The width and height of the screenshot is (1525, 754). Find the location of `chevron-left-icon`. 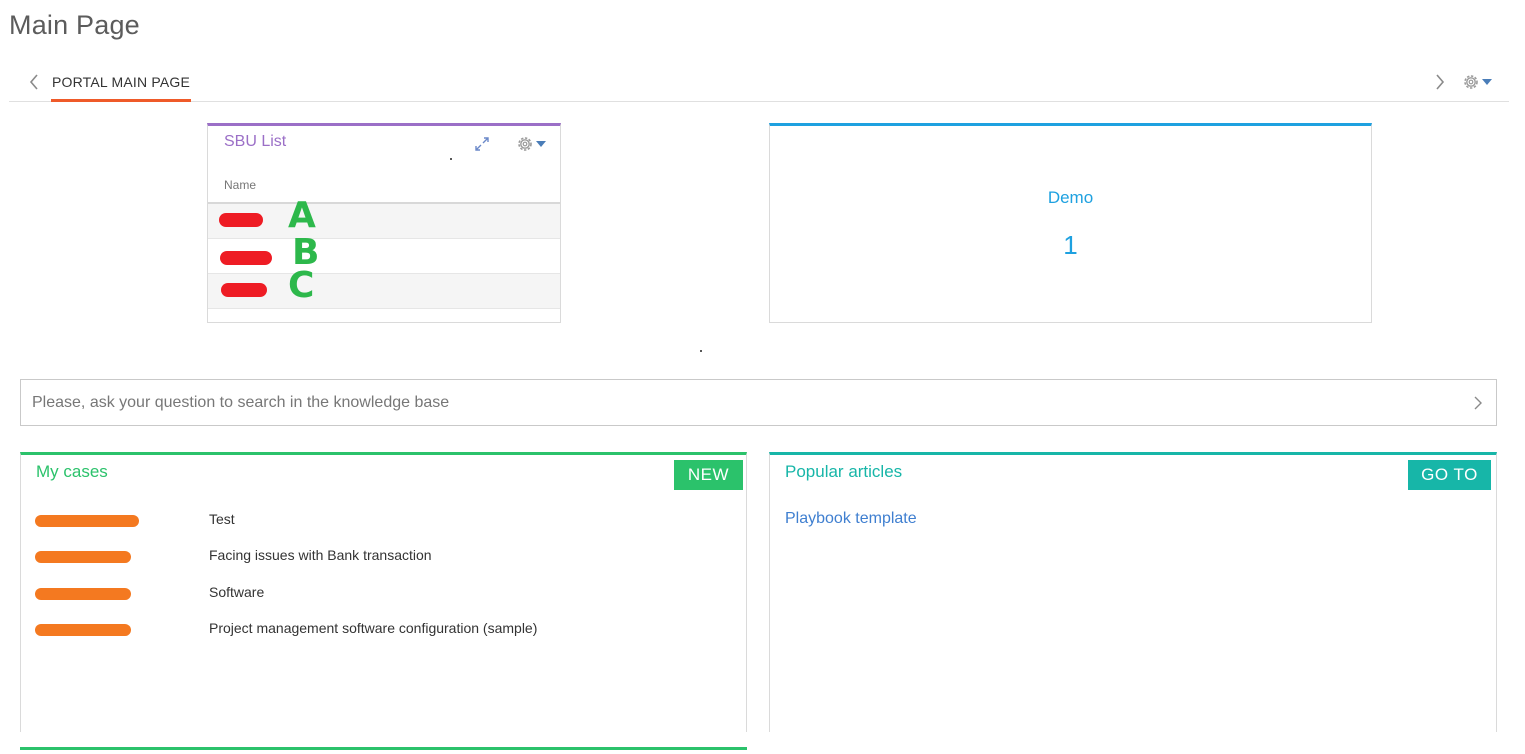

chevron-left-icon is located at coordinates (34, 82).